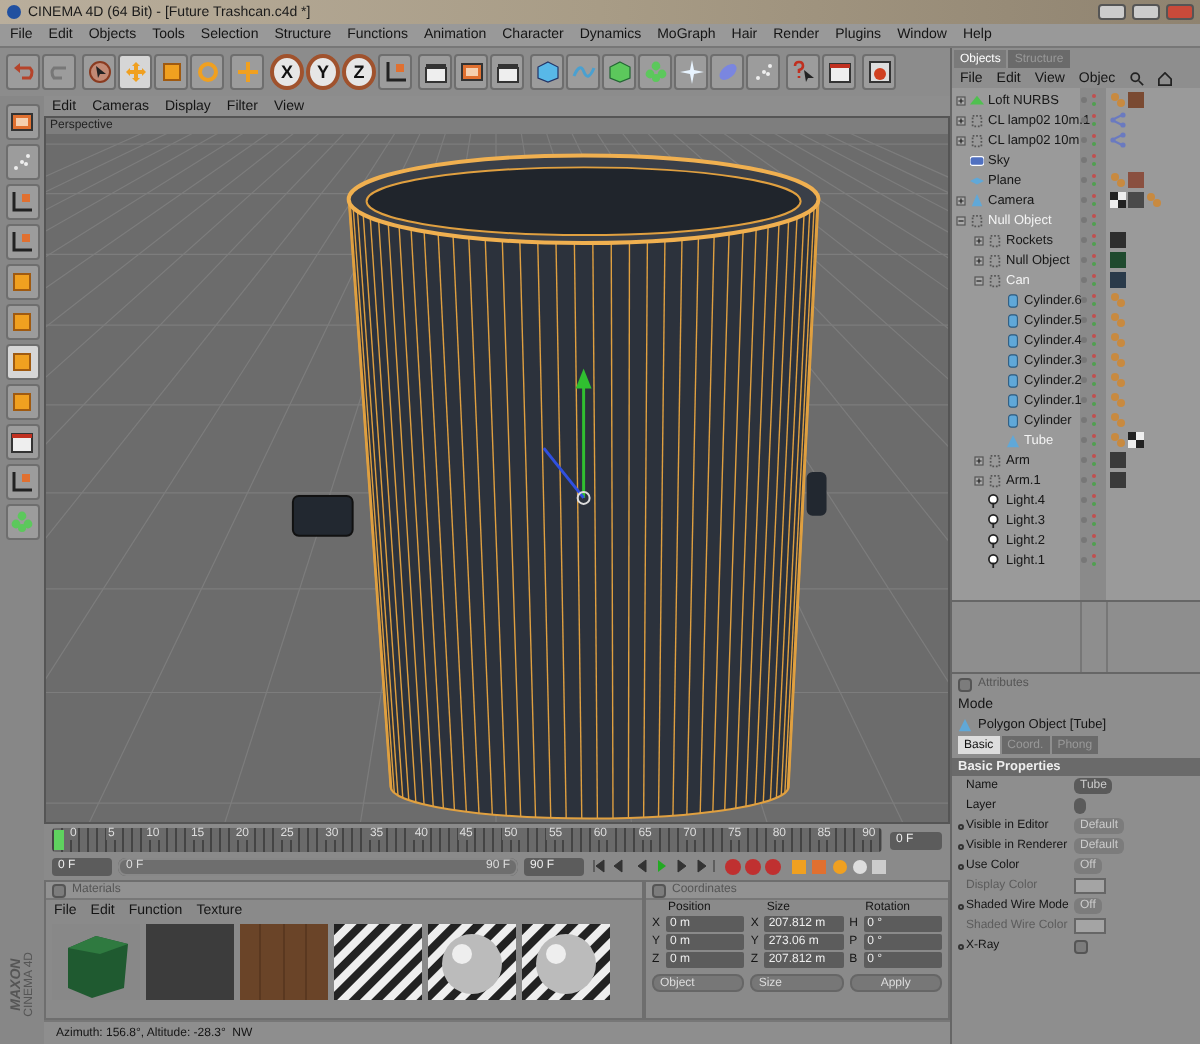 Image resolution: width=1200 pixels, height=1044 pixels. I want to click on nurbs-cube-icon, so click(619, 72).